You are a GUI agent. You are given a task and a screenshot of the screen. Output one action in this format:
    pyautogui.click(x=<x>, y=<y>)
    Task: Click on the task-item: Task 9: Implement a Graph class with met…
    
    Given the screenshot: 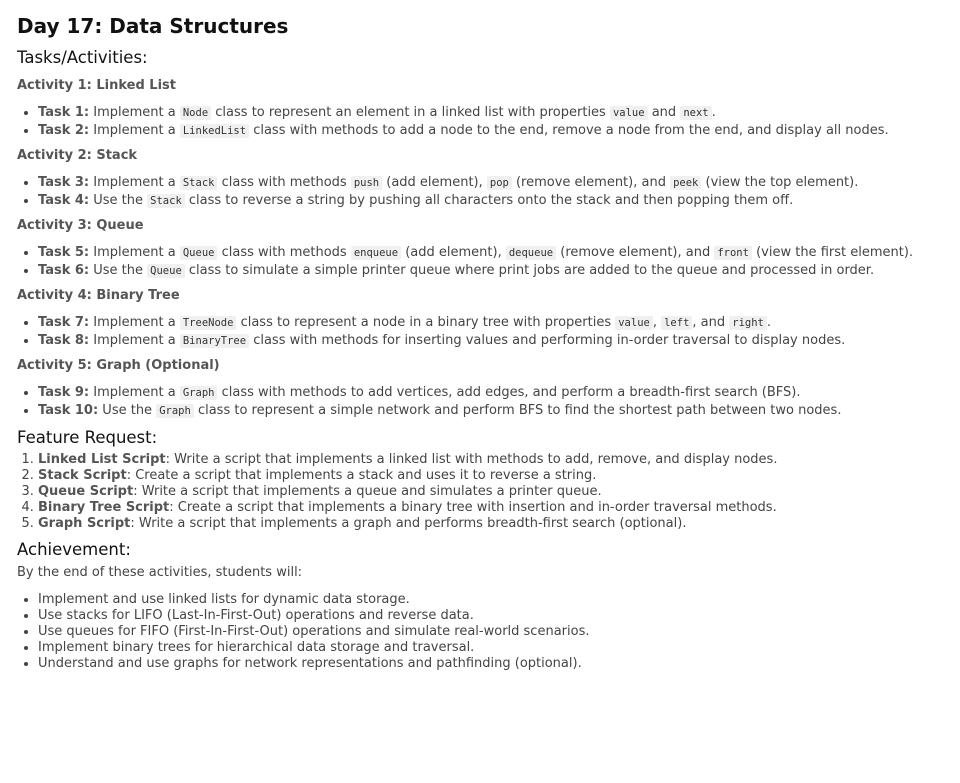 What is the action you would take?
    pyautogui.click(x=490, y=393)
    